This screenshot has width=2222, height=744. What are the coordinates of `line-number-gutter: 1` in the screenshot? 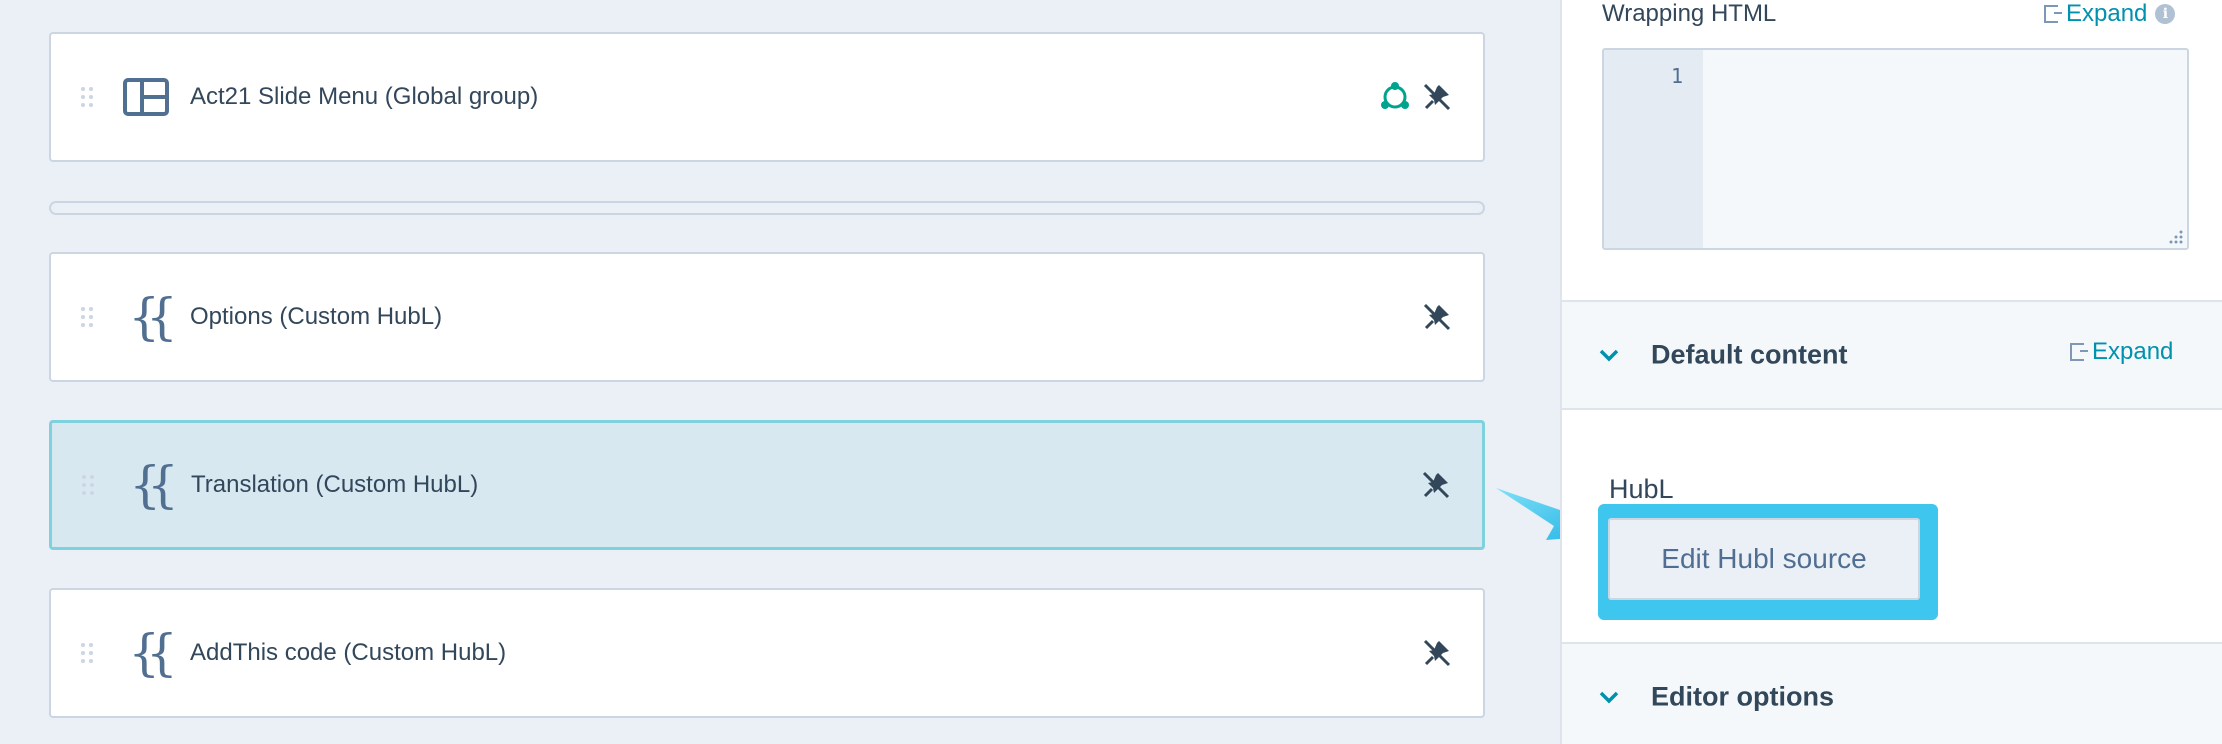 It's located at (1653, 149).